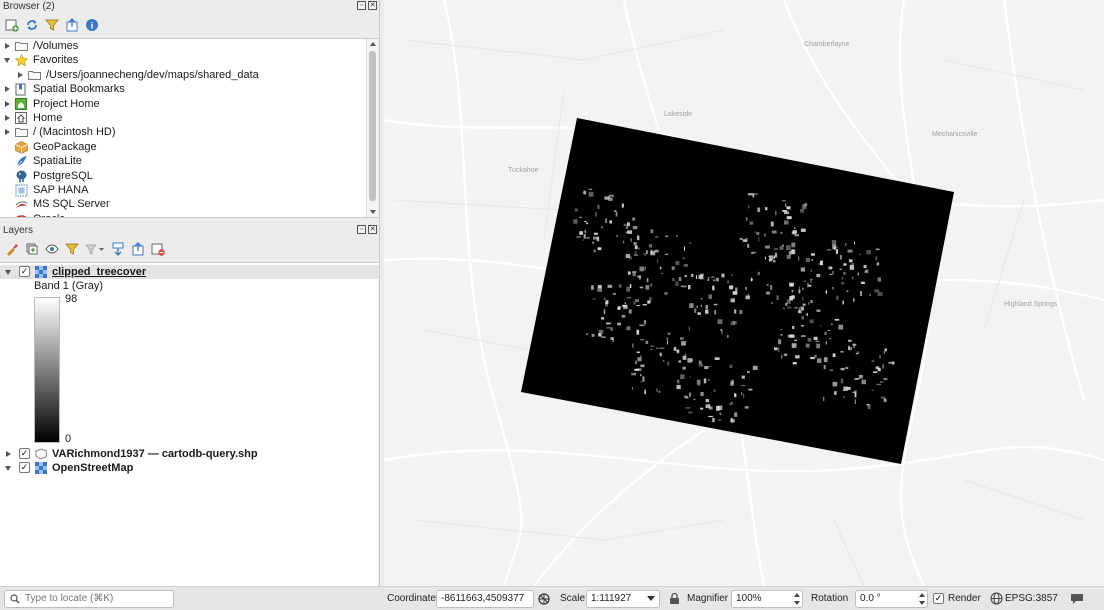 This screenshot has width=1104, height=610. I want to click on filter-expression-icon, so click(95, 249).